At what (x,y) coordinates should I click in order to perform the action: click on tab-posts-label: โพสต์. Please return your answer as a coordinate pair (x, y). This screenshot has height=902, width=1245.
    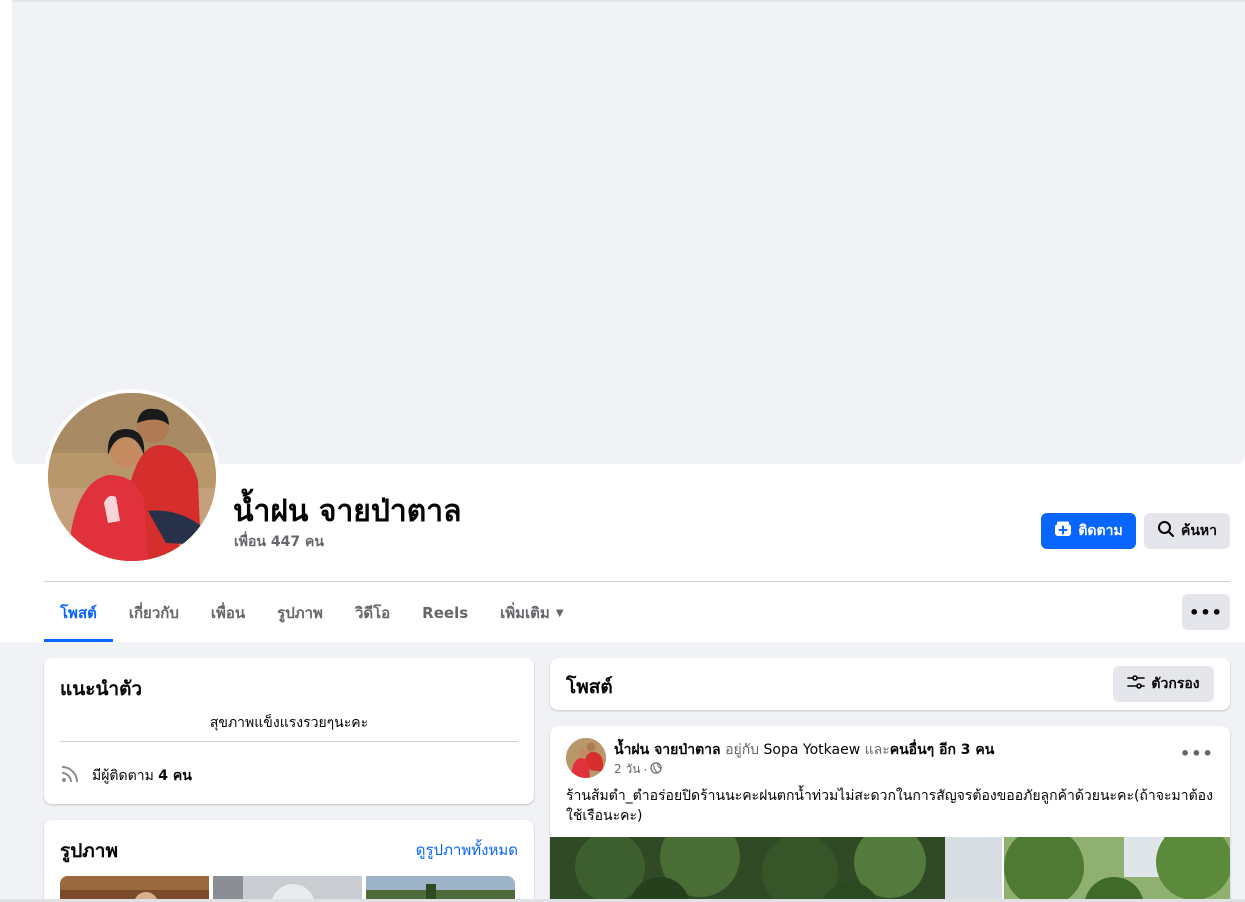
    Looking at the image, I should click on (78, 613).